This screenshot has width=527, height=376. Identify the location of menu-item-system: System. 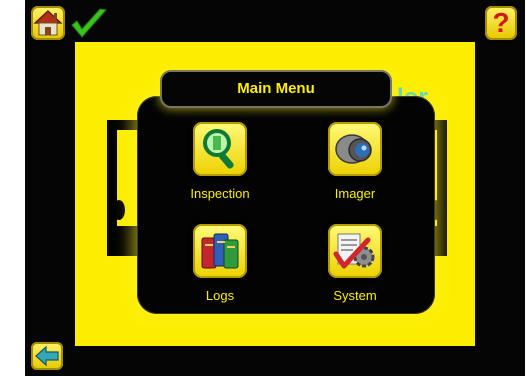
(355, 269).